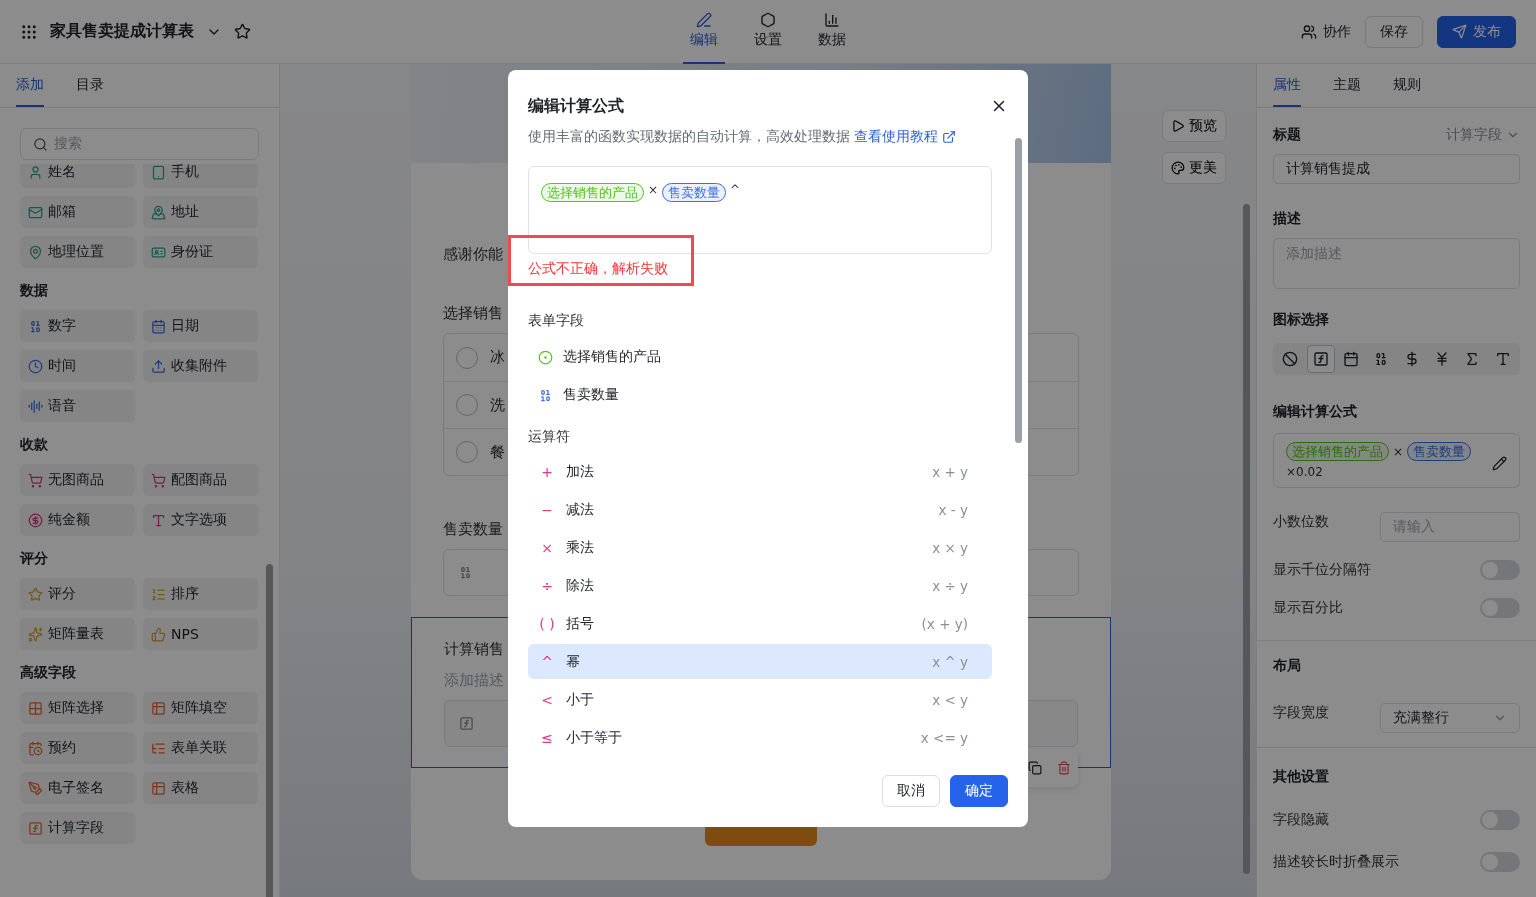 This screenshot has width=1536, height=897. Describe the element at coordinates (1499, 463) in the screenshot. I see `edit-icon` at that location.